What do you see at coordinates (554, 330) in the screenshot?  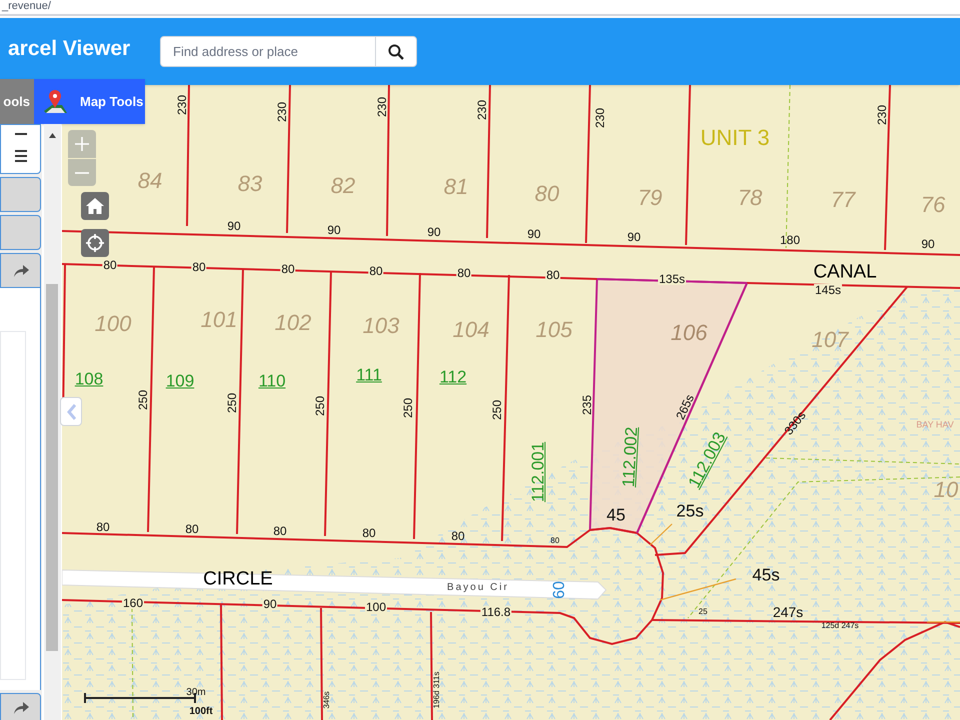 I see `lot-number: 105` at bounding box center [554, 330].